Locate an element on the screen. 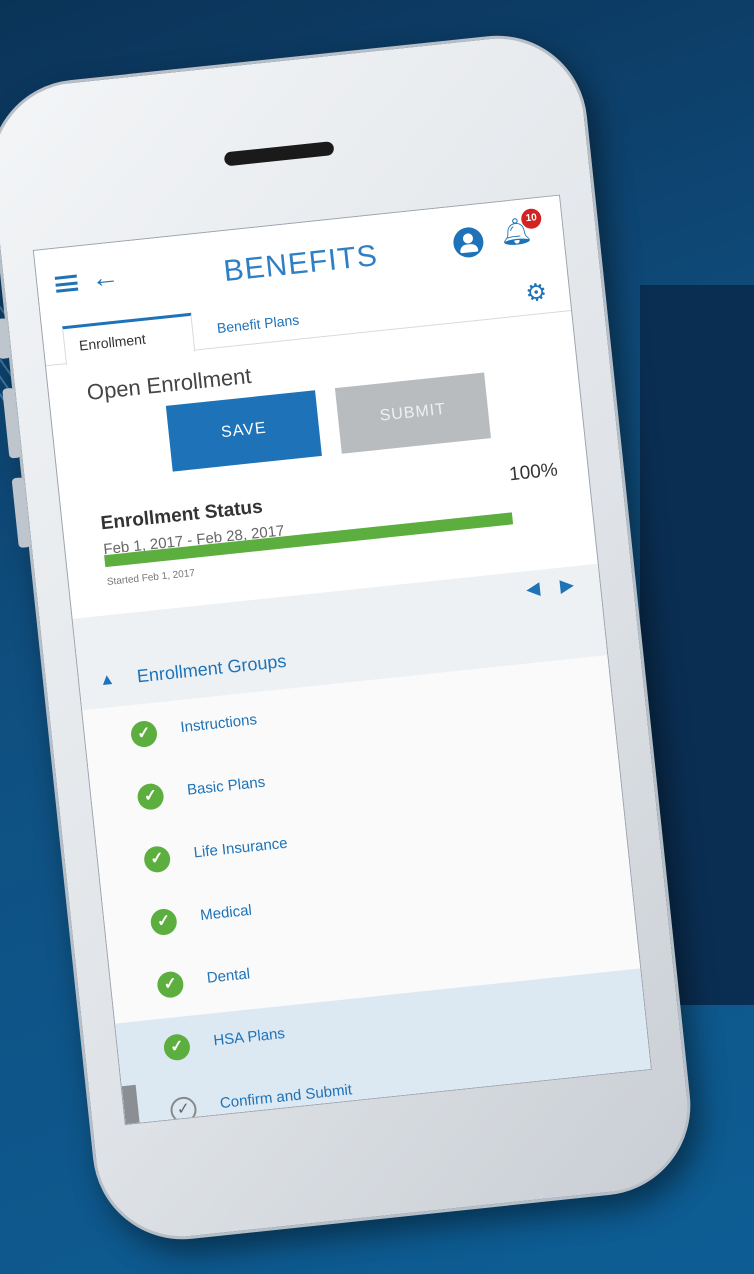  previous-arrow-icon: ◀ is located at coordinates (533, 589).